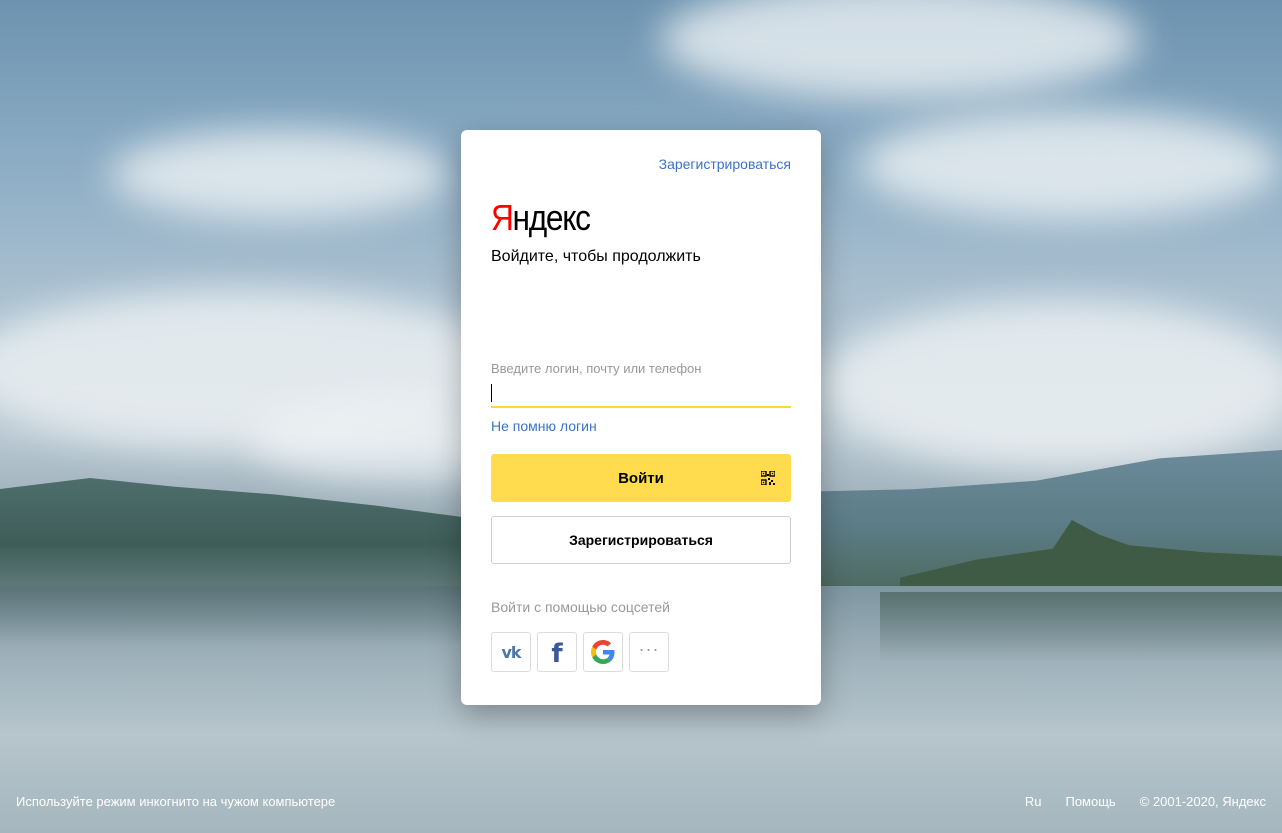 The height and width of the screenshot is (833, 1282). What do you see at coordinates (596, 368) in the screenshot?
I see `login-field-label: Введите логин, почту или телефон` at bounding box center [596, 368].